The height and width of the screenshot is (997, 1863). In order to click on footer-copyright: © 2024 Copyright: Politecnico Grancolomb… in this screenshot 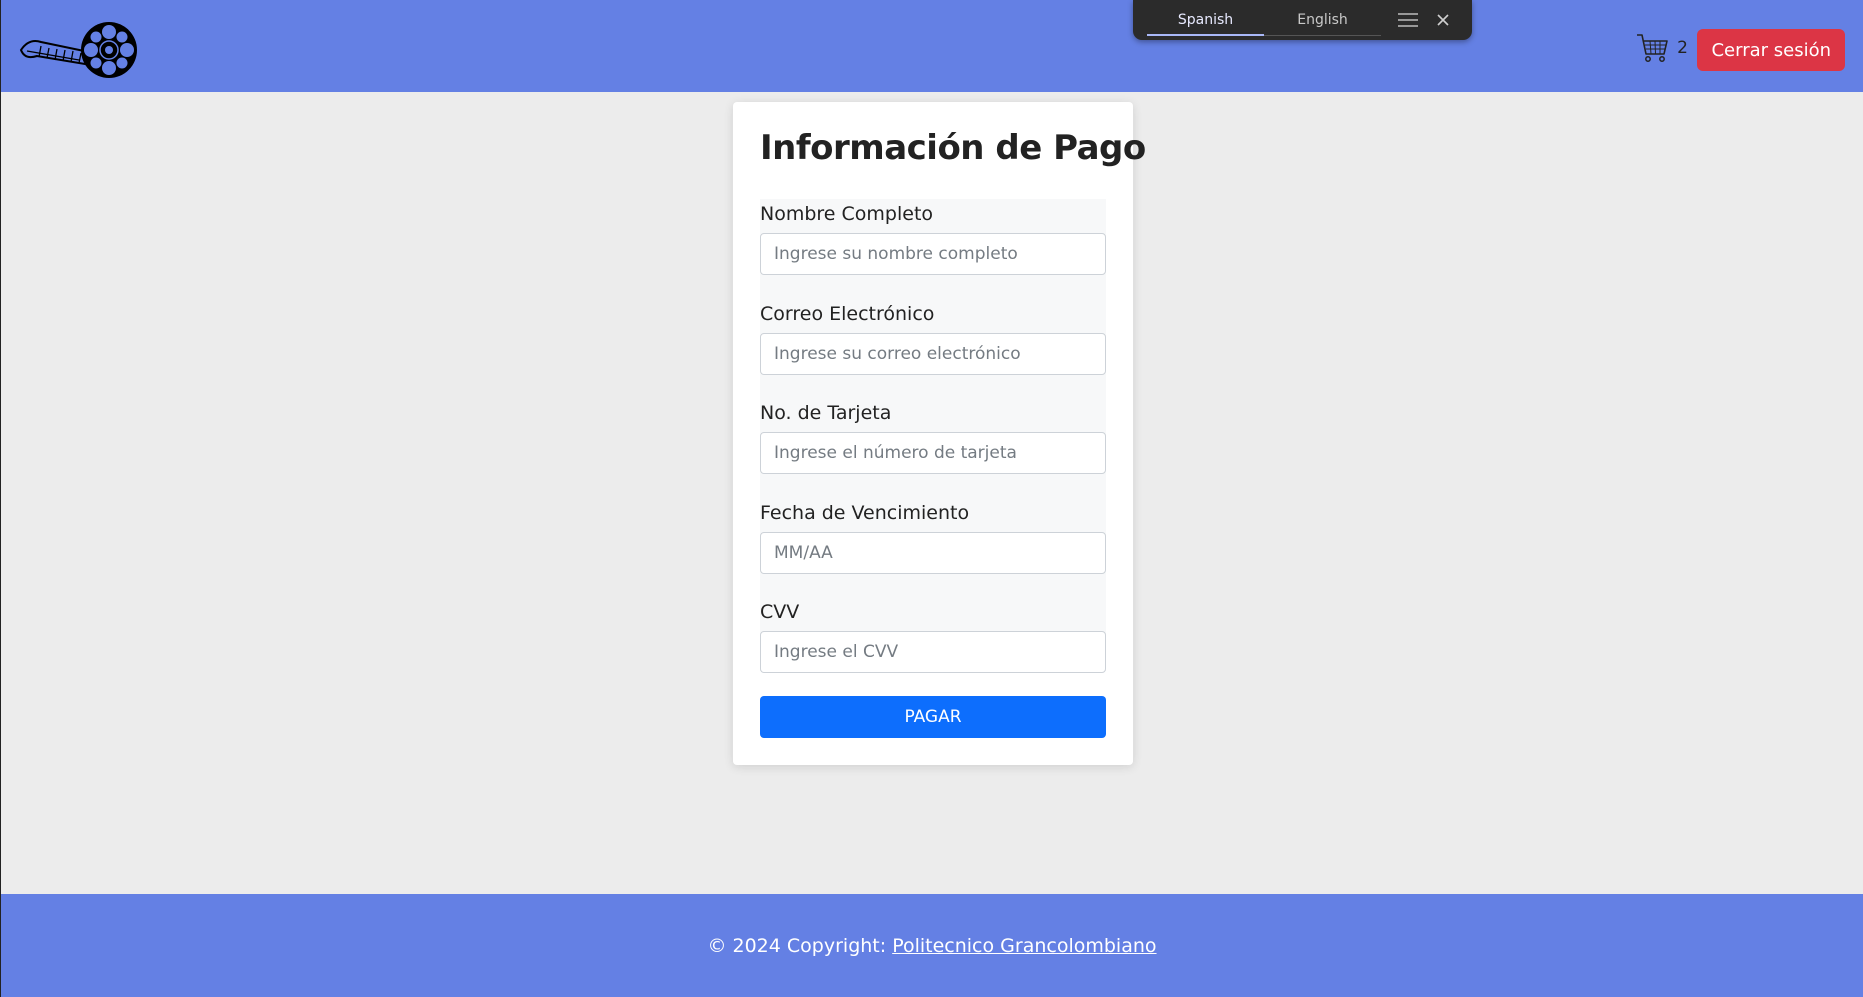, I will do `click(931, 946)`.